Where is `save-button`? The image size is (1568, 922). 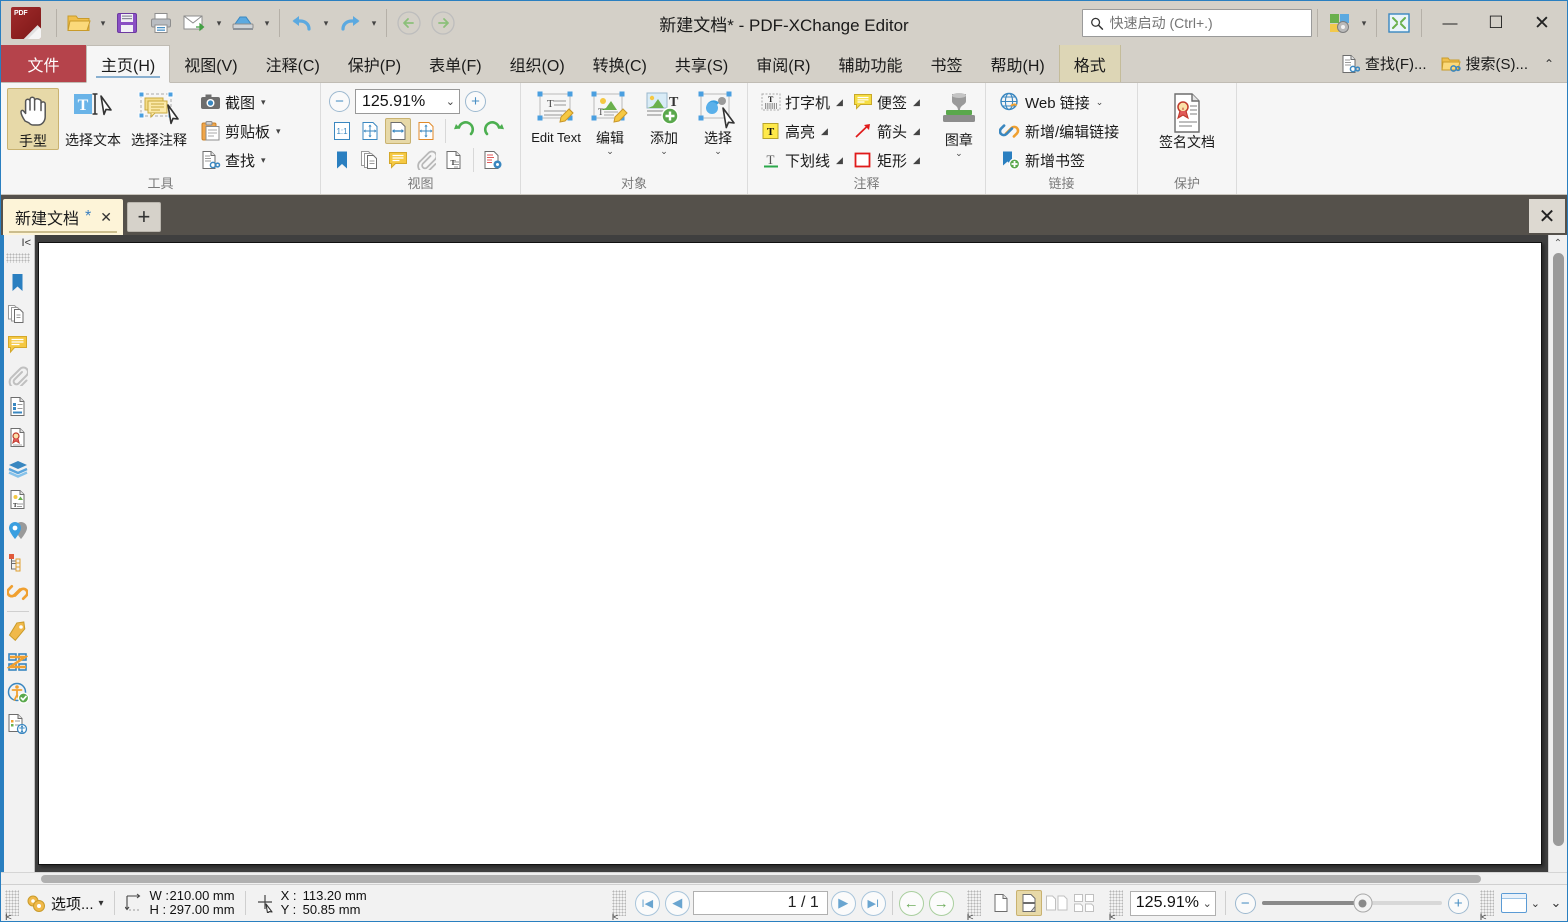
save-button is located at coordinates (127, 23).